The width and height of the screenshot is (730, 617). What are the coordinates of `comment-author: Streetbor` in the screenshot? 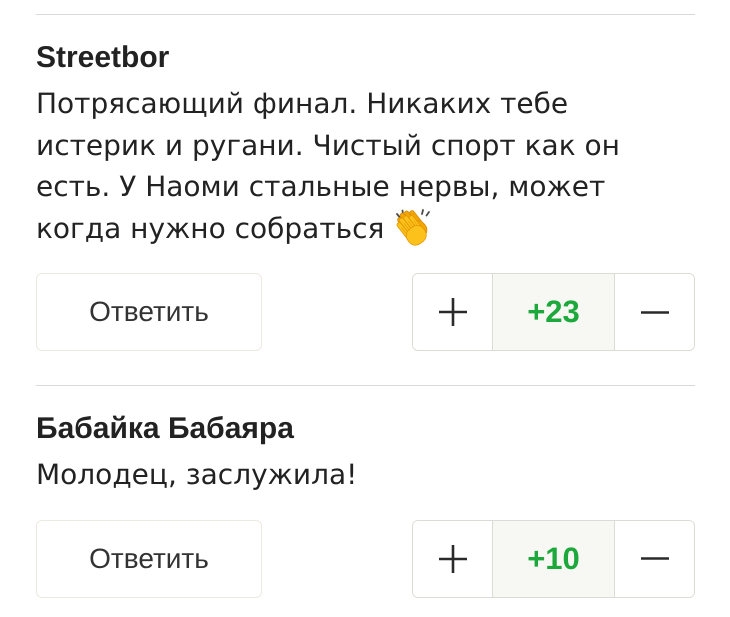 It's located at (103, 58).